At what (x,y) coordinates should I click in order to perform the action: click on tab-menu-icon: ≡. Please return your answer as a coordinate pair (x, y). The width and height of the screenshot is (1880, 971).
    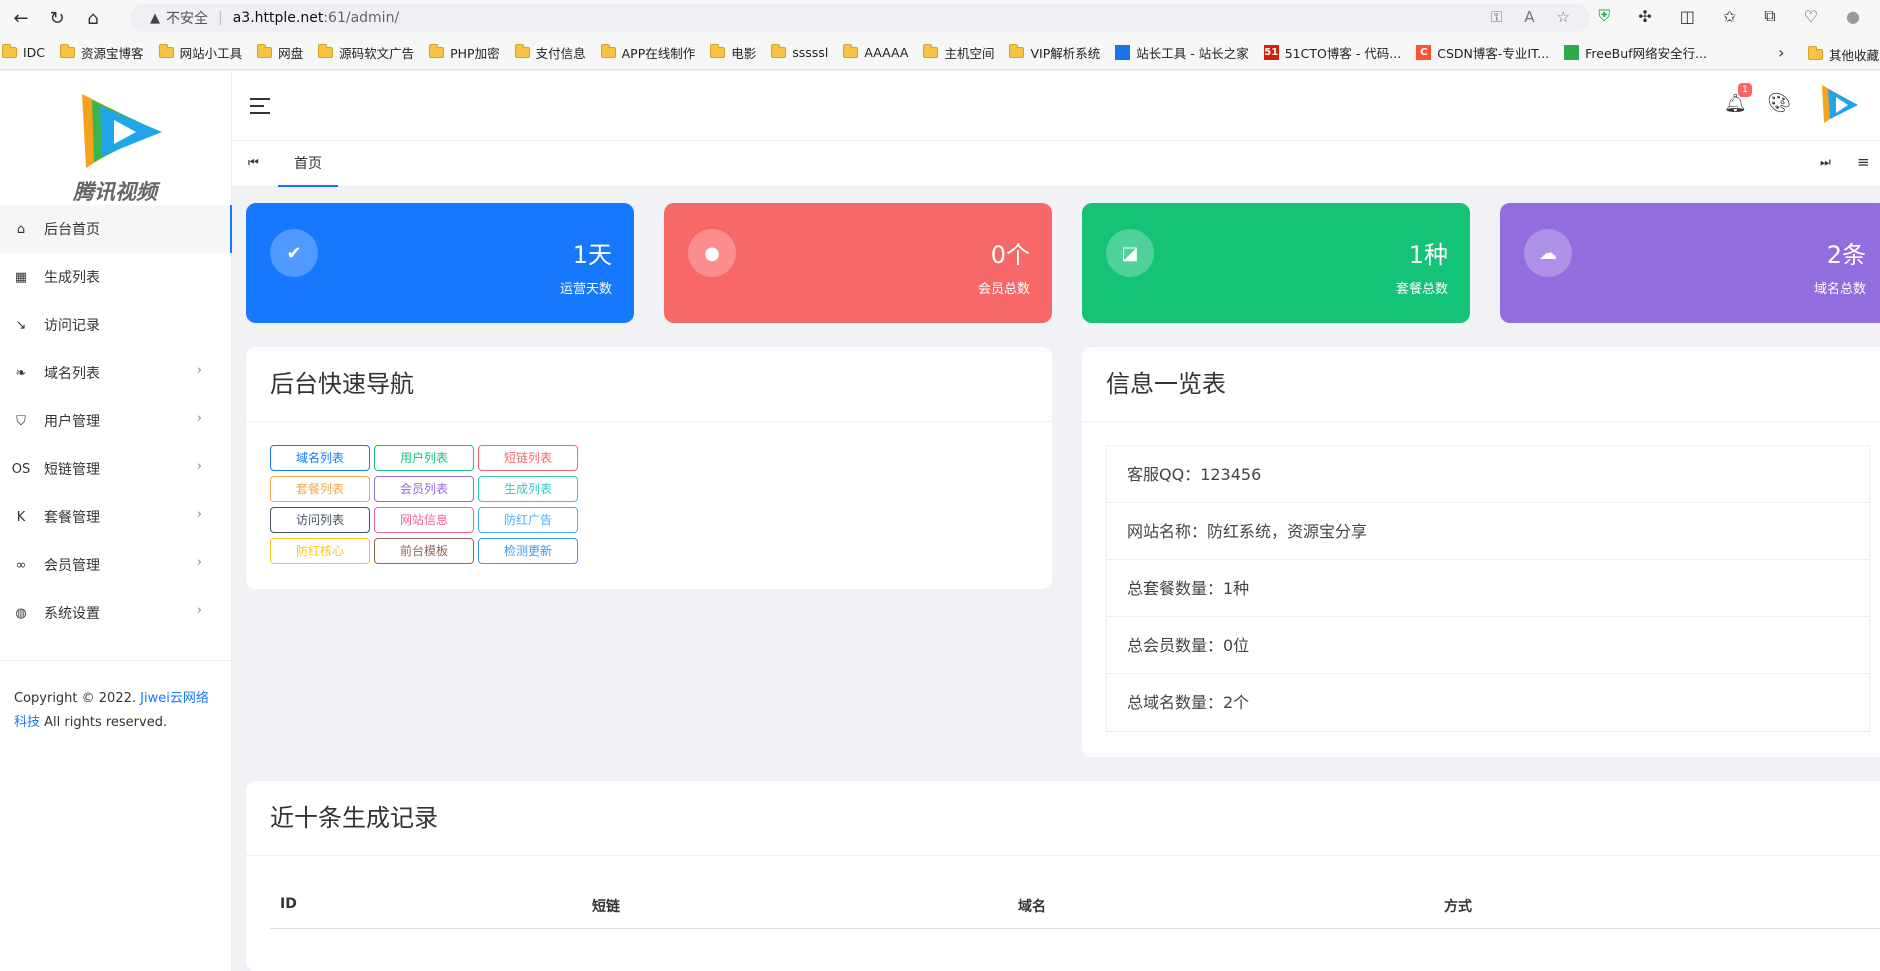
    Looking at the image, I should click on (1863, 162).